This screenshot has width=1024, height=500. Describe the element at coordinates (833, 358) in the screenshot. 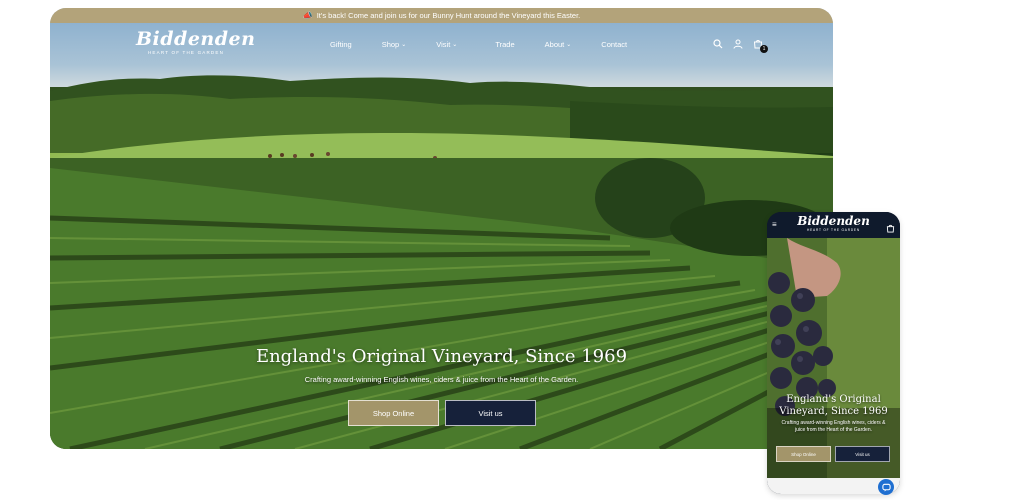

I see `mobile-hero-photo` at that location.